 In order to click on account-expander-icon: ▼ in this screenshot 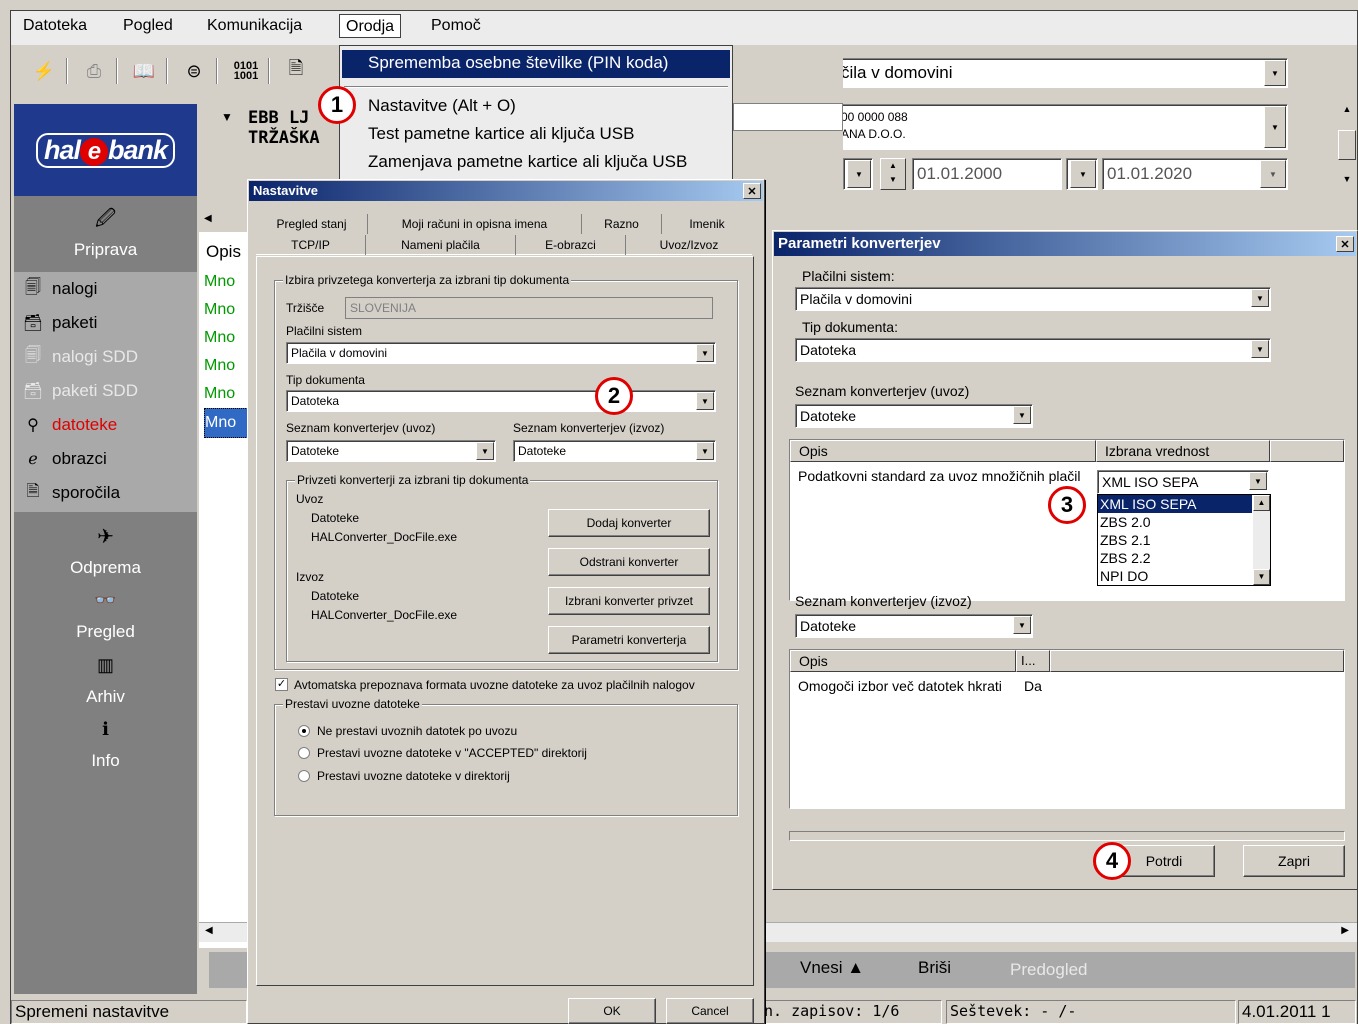, I will do `click(227, 117)`.